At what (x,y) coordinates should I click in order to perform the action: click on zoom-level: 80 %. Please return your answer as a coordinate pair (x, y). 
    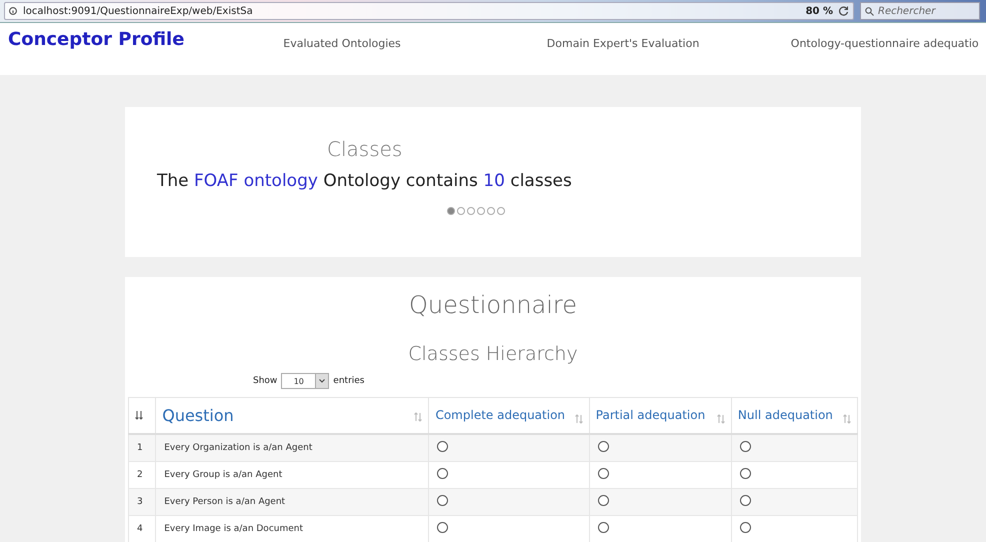
    Looking at the image, I should click on (819, 11).